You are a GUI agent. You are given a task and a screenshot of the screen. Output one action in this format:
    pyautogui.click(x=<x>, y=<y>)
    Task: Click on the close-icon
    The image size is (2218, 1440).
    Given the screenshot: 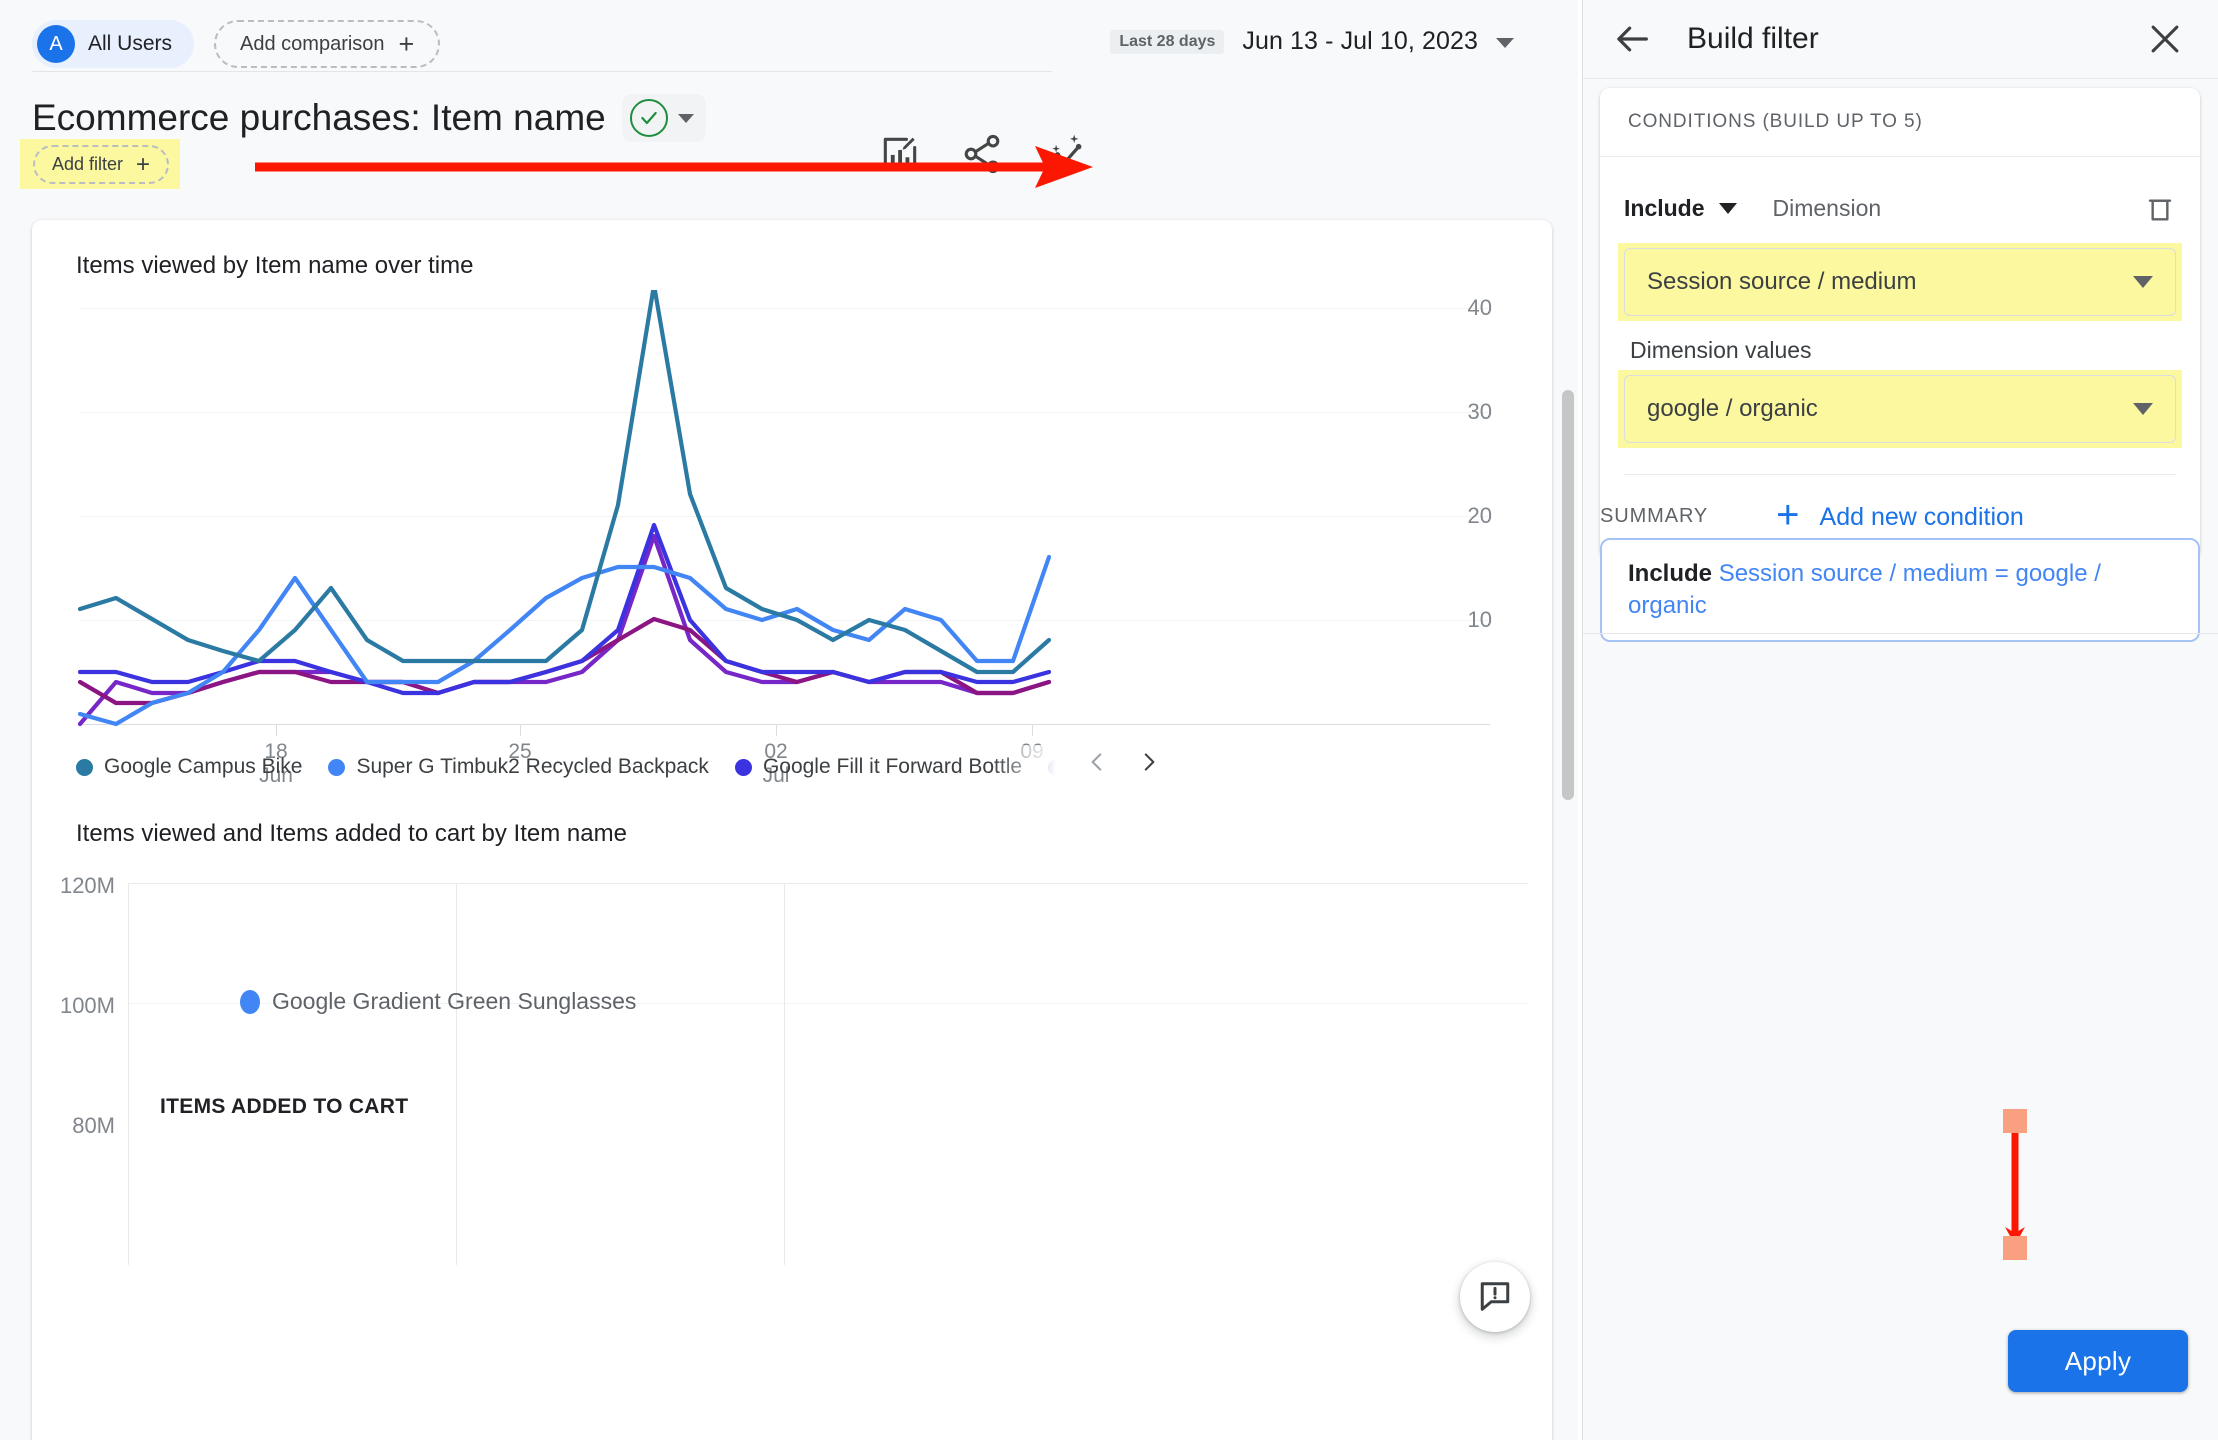 What is the action you would take?
    pyautogui.click(x=2165, y=39)
    